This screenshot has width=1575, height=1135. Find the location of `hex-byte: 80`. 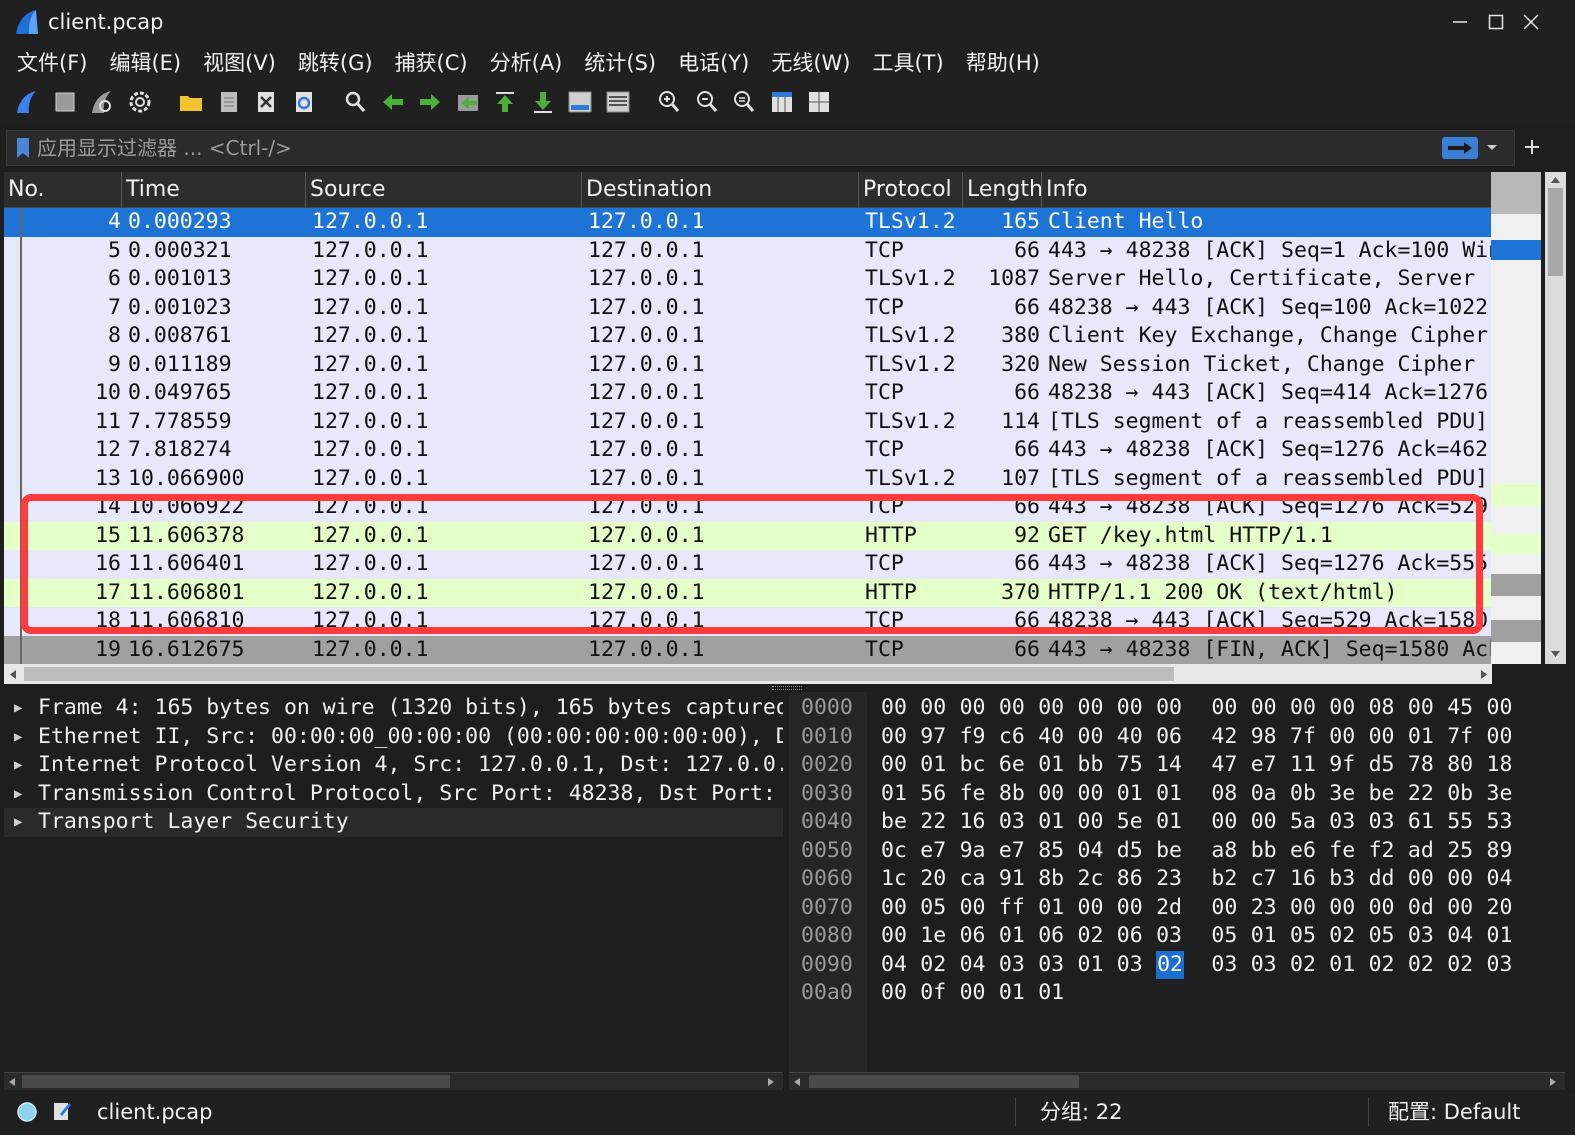

hex-byte: 80 is located at coordinates (1460, 765).